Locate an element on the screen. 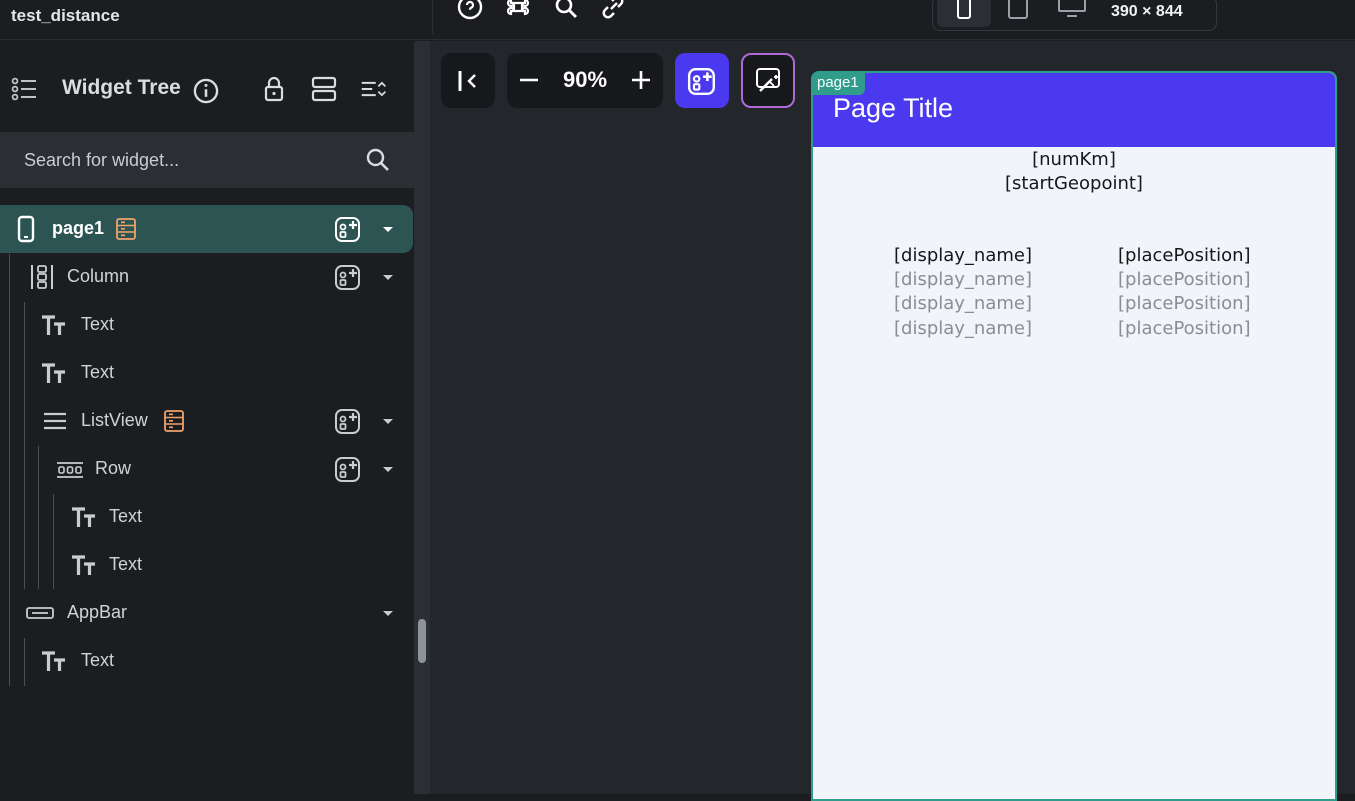 The height and width of the screenshot is (801, 1355). help-icon is located at coordinates (470, 10).